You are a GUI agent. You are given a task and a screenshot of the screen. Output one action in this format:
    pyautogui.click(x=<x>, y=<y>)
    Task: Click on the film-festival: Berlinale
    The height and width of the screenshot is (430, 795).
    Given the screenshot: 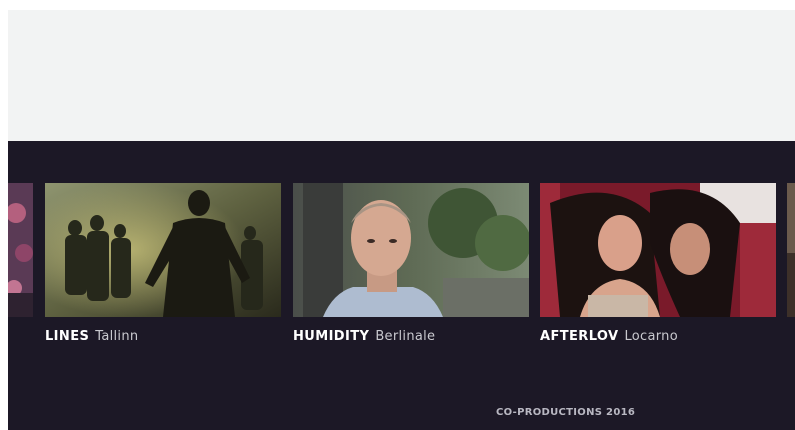 What is the action you would take?
    pyautogui.click(x=405, y=336)
    